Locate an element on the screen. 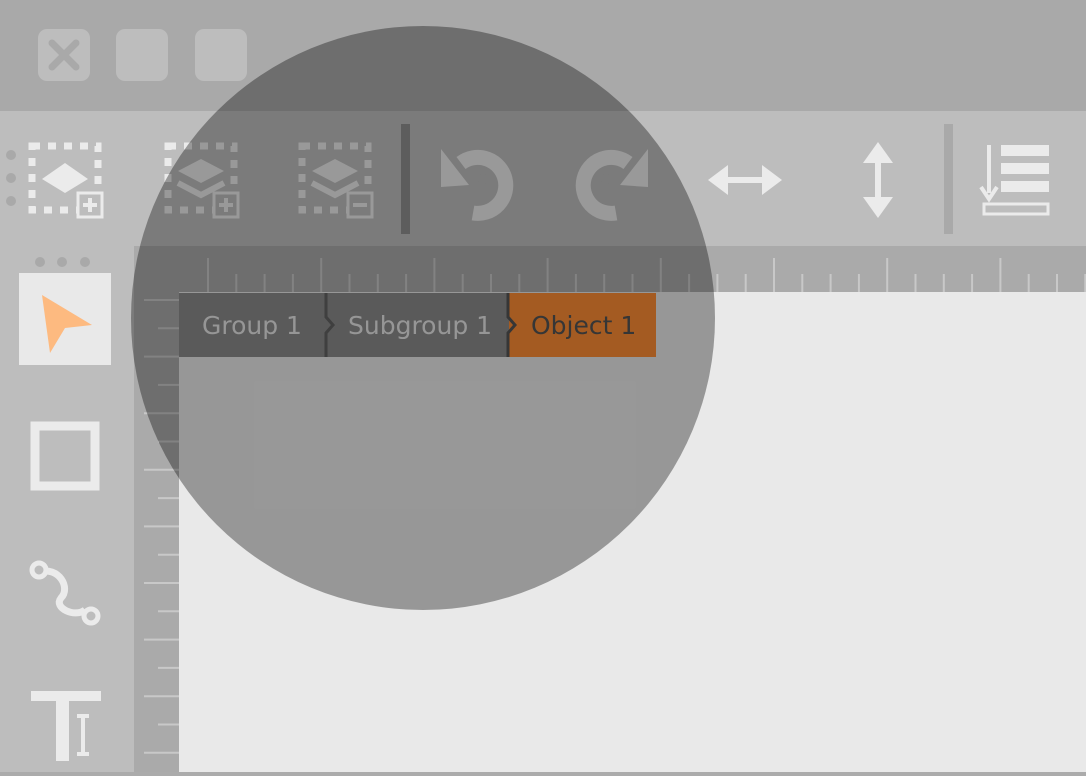  breadcrumb-item-label: Group 1 is located at coordinates (252, 325).